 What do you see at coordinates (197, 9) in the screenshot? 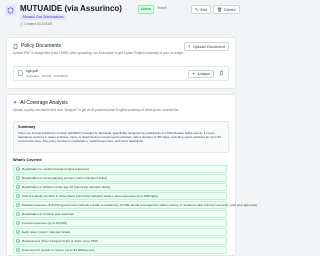
I see `pencil-icon: ✎` at bounding box center [197, 9].